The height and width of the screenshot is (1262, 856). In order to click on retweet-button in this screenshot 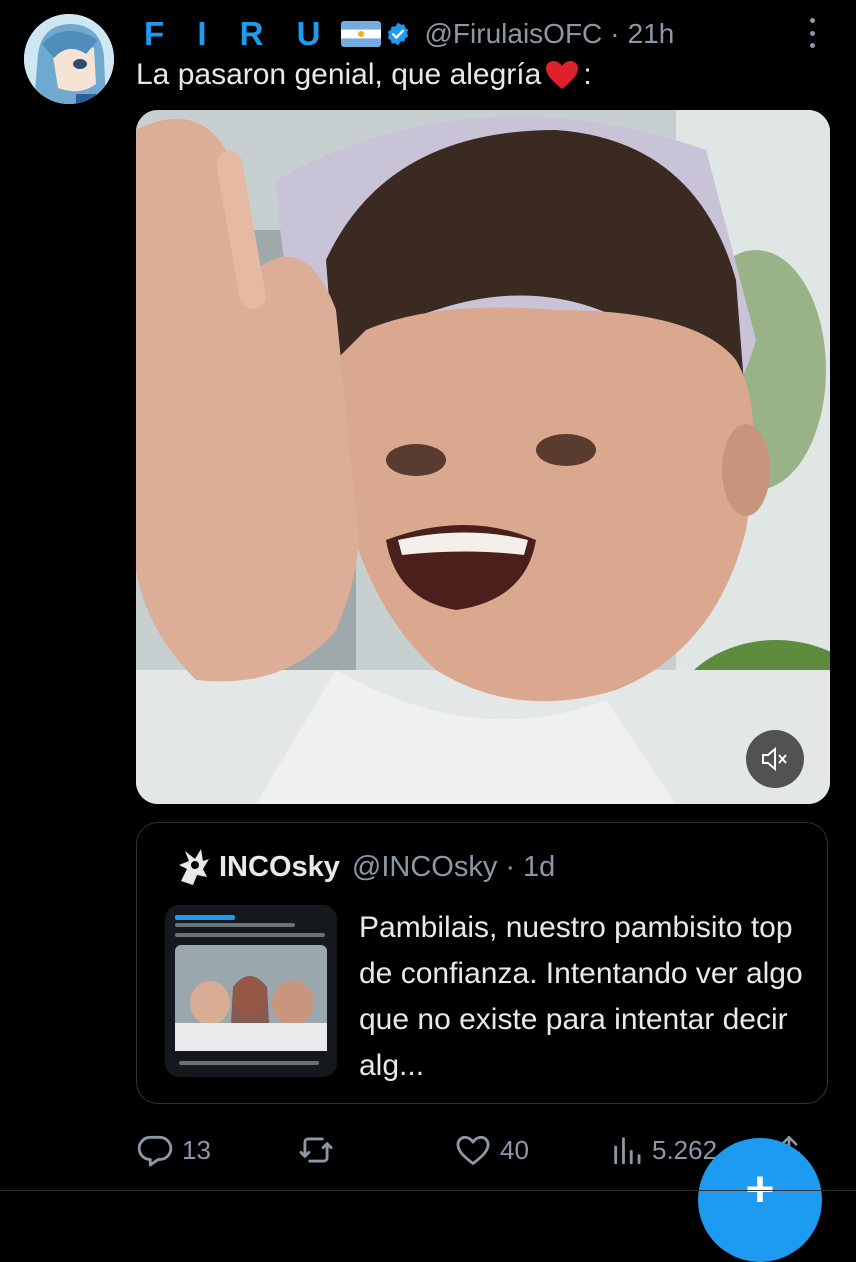, I will do `click(320, 1150)`.